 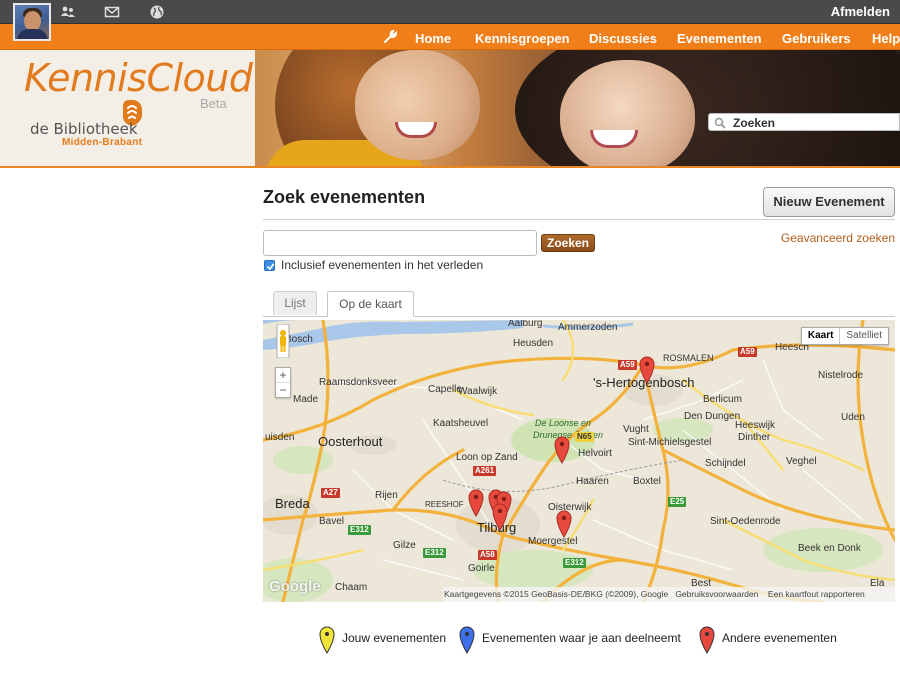 I want to click on map-label: Rijen, so click(x=386, y=495).